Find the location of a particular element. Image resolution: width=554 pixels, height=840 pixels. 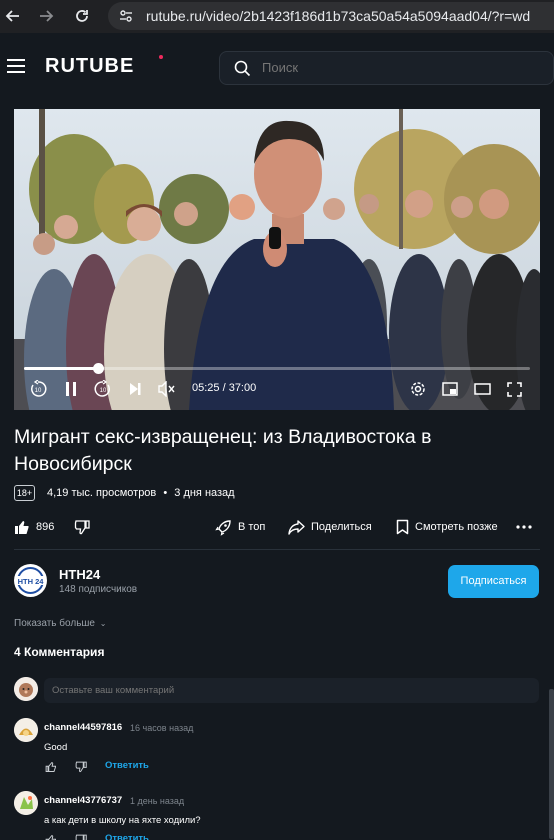

mute-icon is located at coordinates (167, 389).